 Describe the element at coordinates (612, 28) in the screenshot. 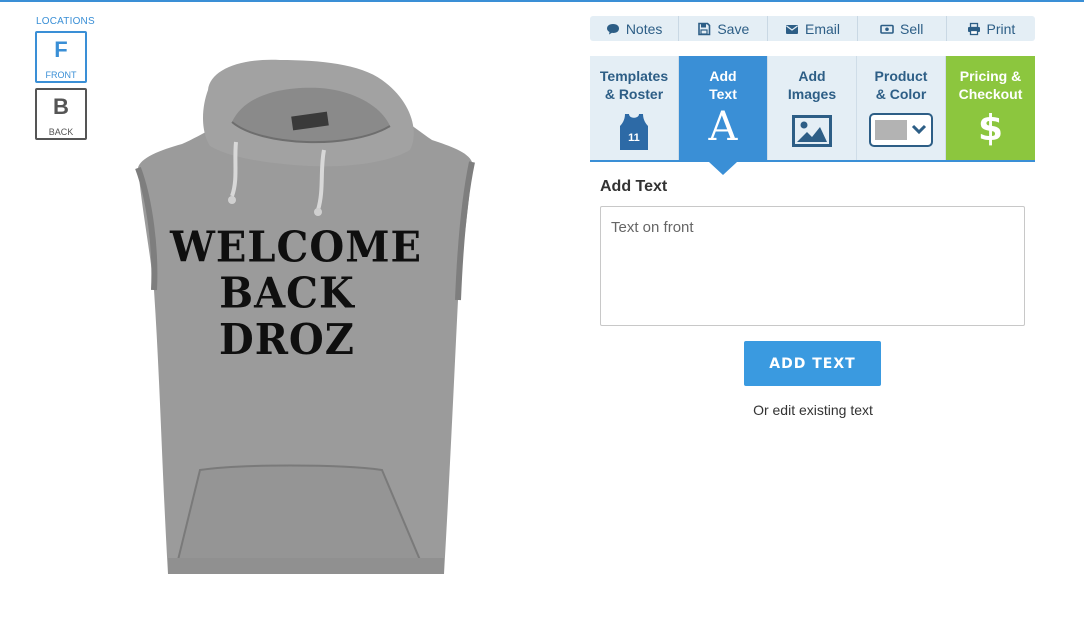

I see `speech-bubble-icon` at that location.